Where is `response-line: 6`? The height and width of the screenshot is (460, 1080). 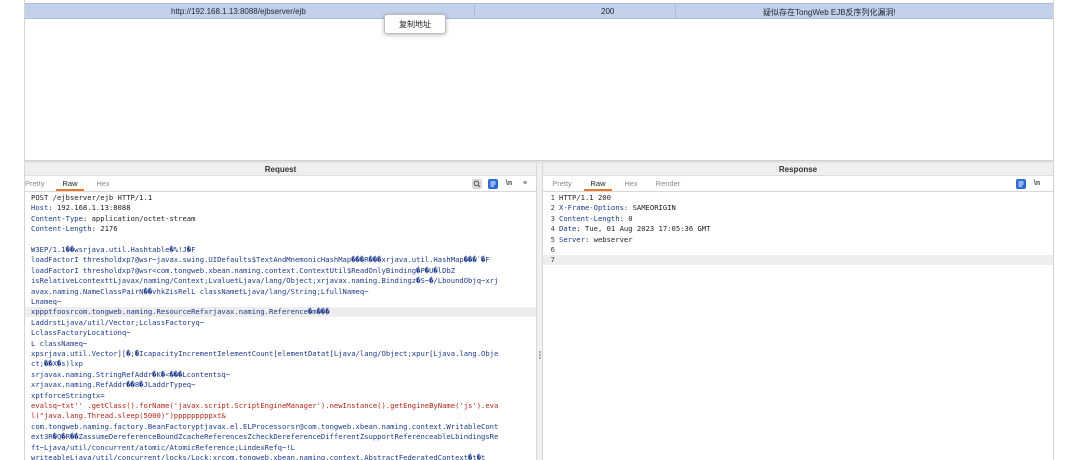
response-line: 6 is located at coordinates (798, 250).